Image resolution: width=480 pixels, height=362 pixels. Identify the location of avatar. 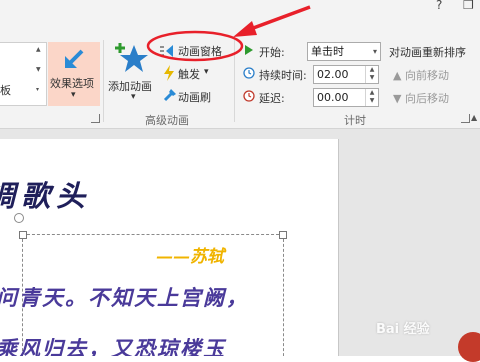
(469, 347).